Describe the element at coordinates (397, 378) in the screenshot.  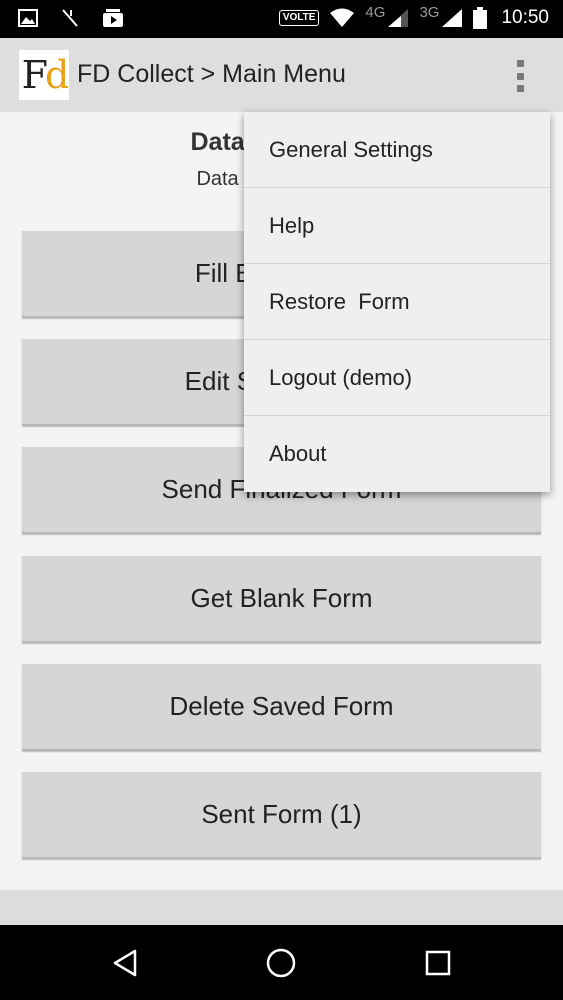
I see `menu-item-logout: Logout (demo)` at that location.